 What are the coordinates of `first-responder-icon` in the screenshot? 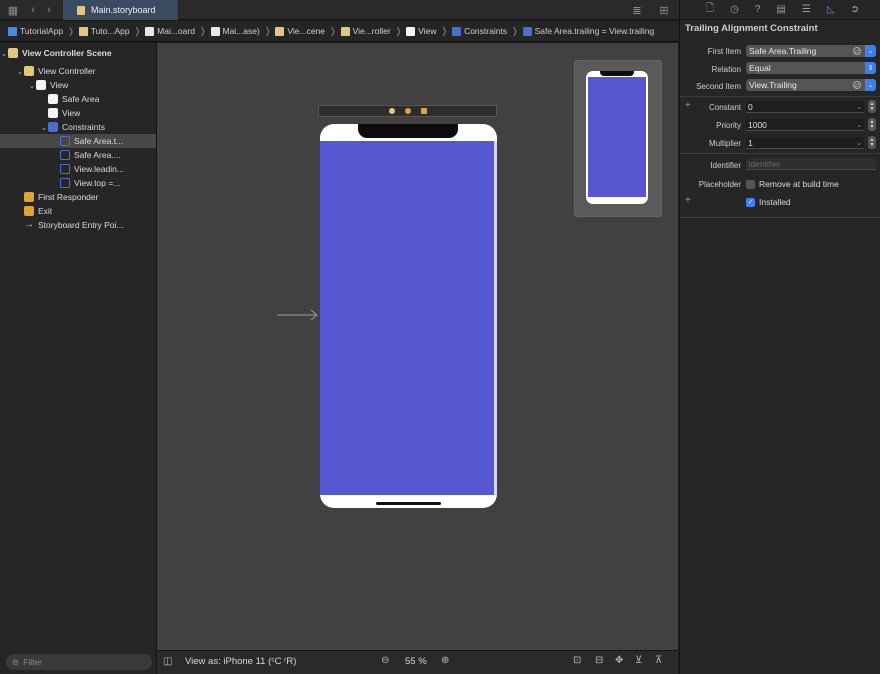 It's located at (29, 197).